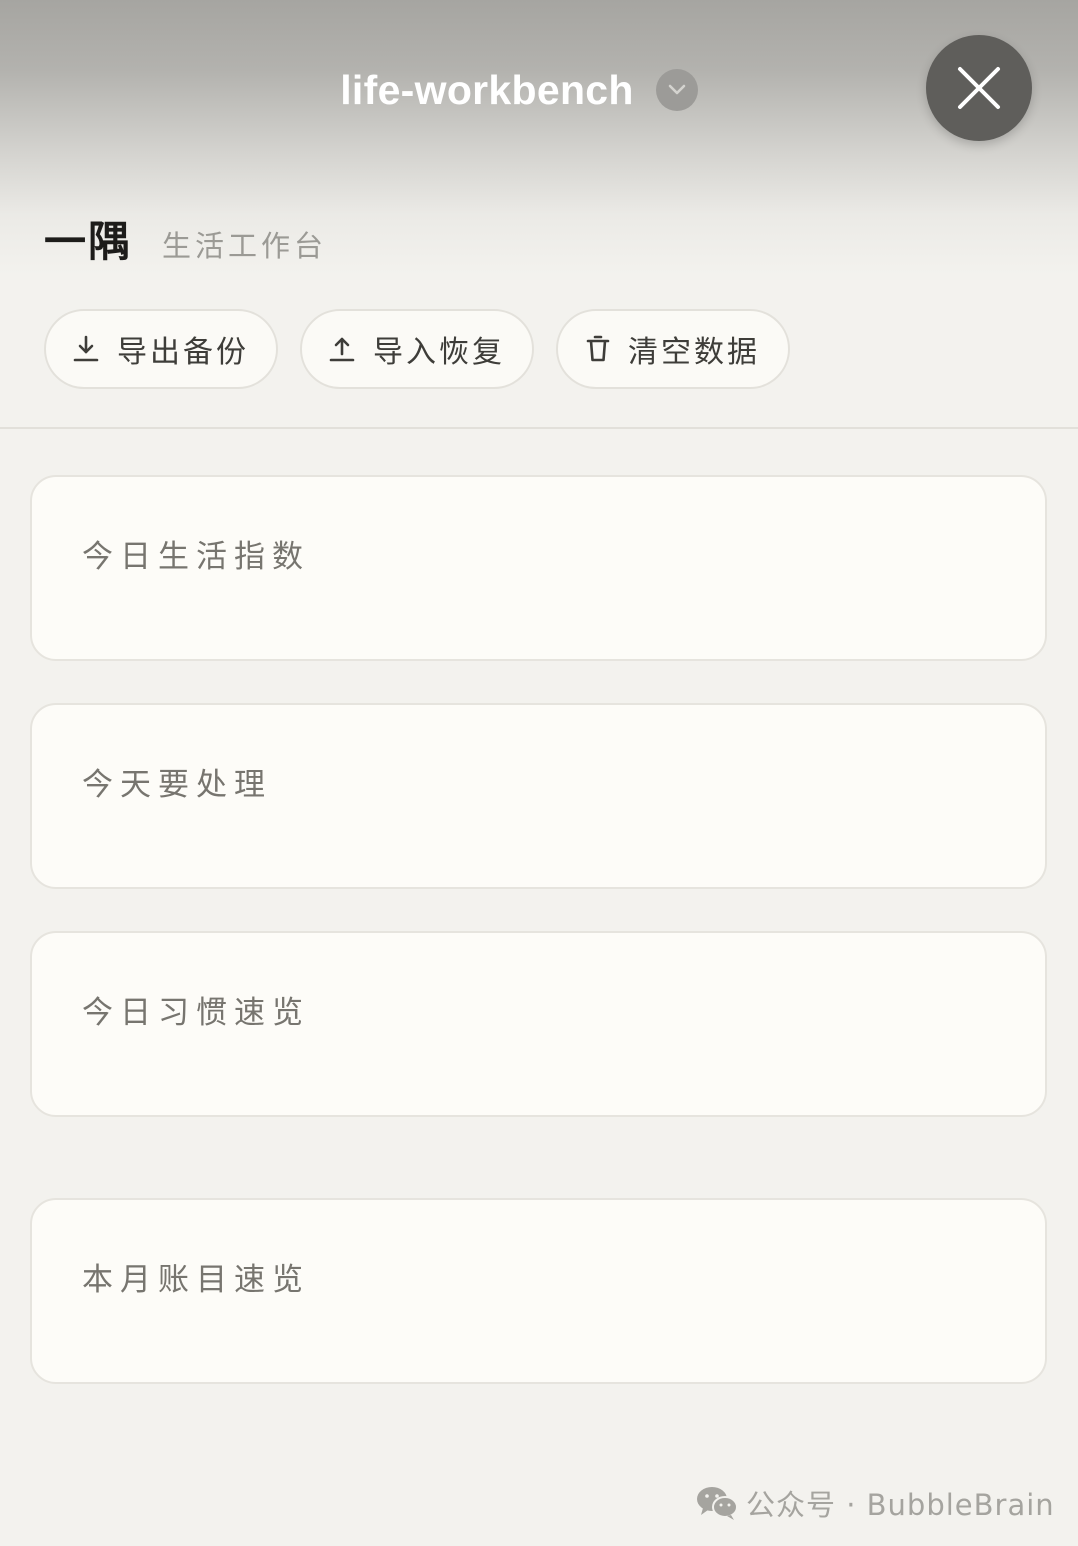  I want to click on watermark: 公众号 · BubbleBrain, so click(875, 1503).